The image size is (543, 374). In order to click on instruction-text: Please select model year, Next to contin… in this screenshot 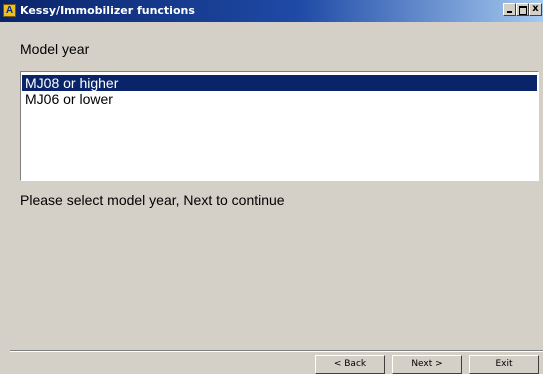, I will do `click(152, 200)`.